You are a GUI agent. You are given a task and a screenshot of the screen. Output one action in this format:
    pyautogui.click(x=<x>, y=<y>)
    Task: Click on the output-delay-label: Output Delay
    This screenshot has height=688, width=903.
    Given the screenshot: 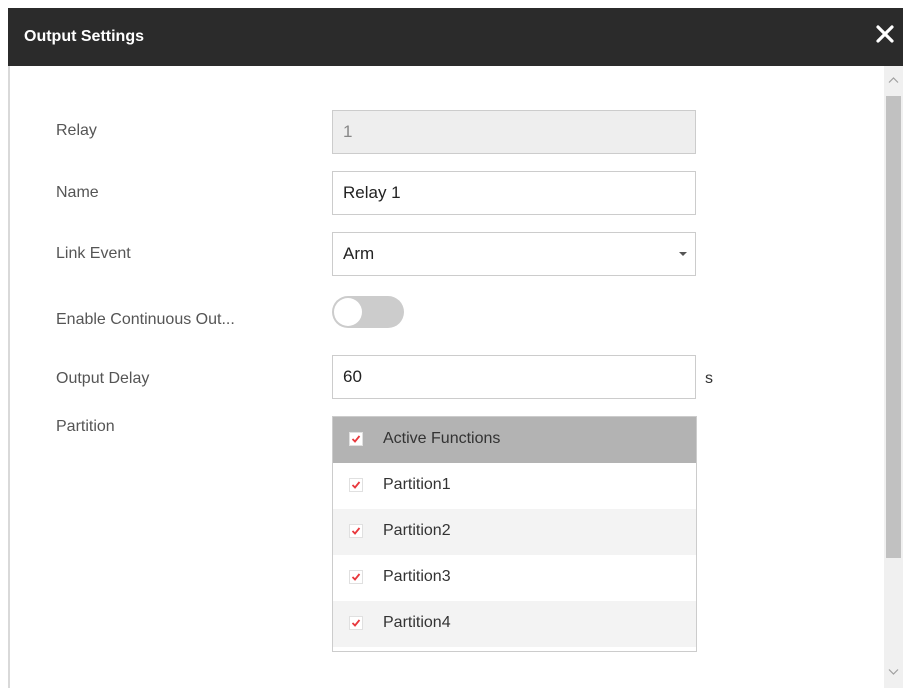 What is the action you would take?
    pyautogui.click(x=103, y=378)
    